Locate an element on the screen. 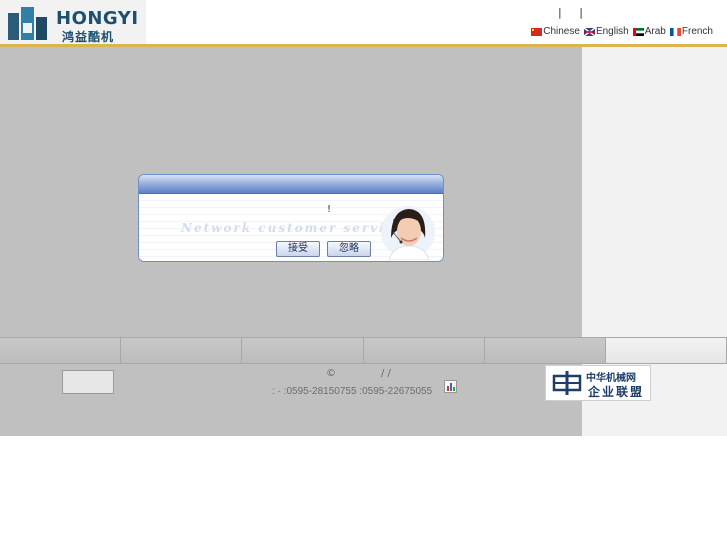 This screenshot has height=545, width=727. uk-flag-icon is located at coordinates (589, 31).